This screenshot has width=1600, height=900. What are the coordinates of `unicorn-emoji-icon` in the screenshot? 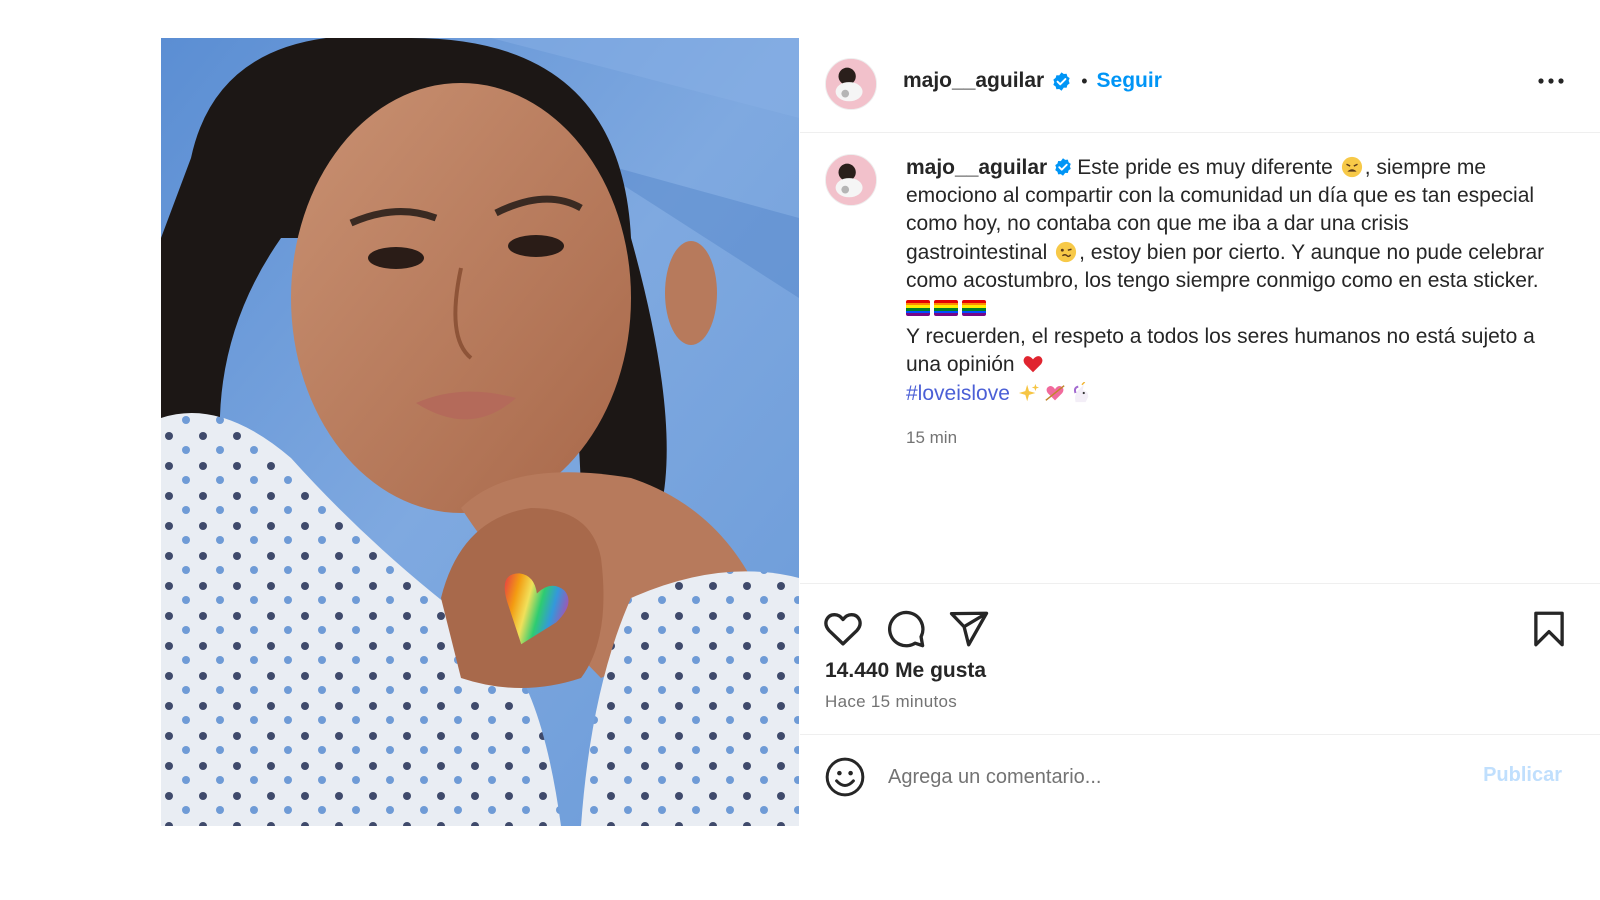 It's located at (1081, 391).